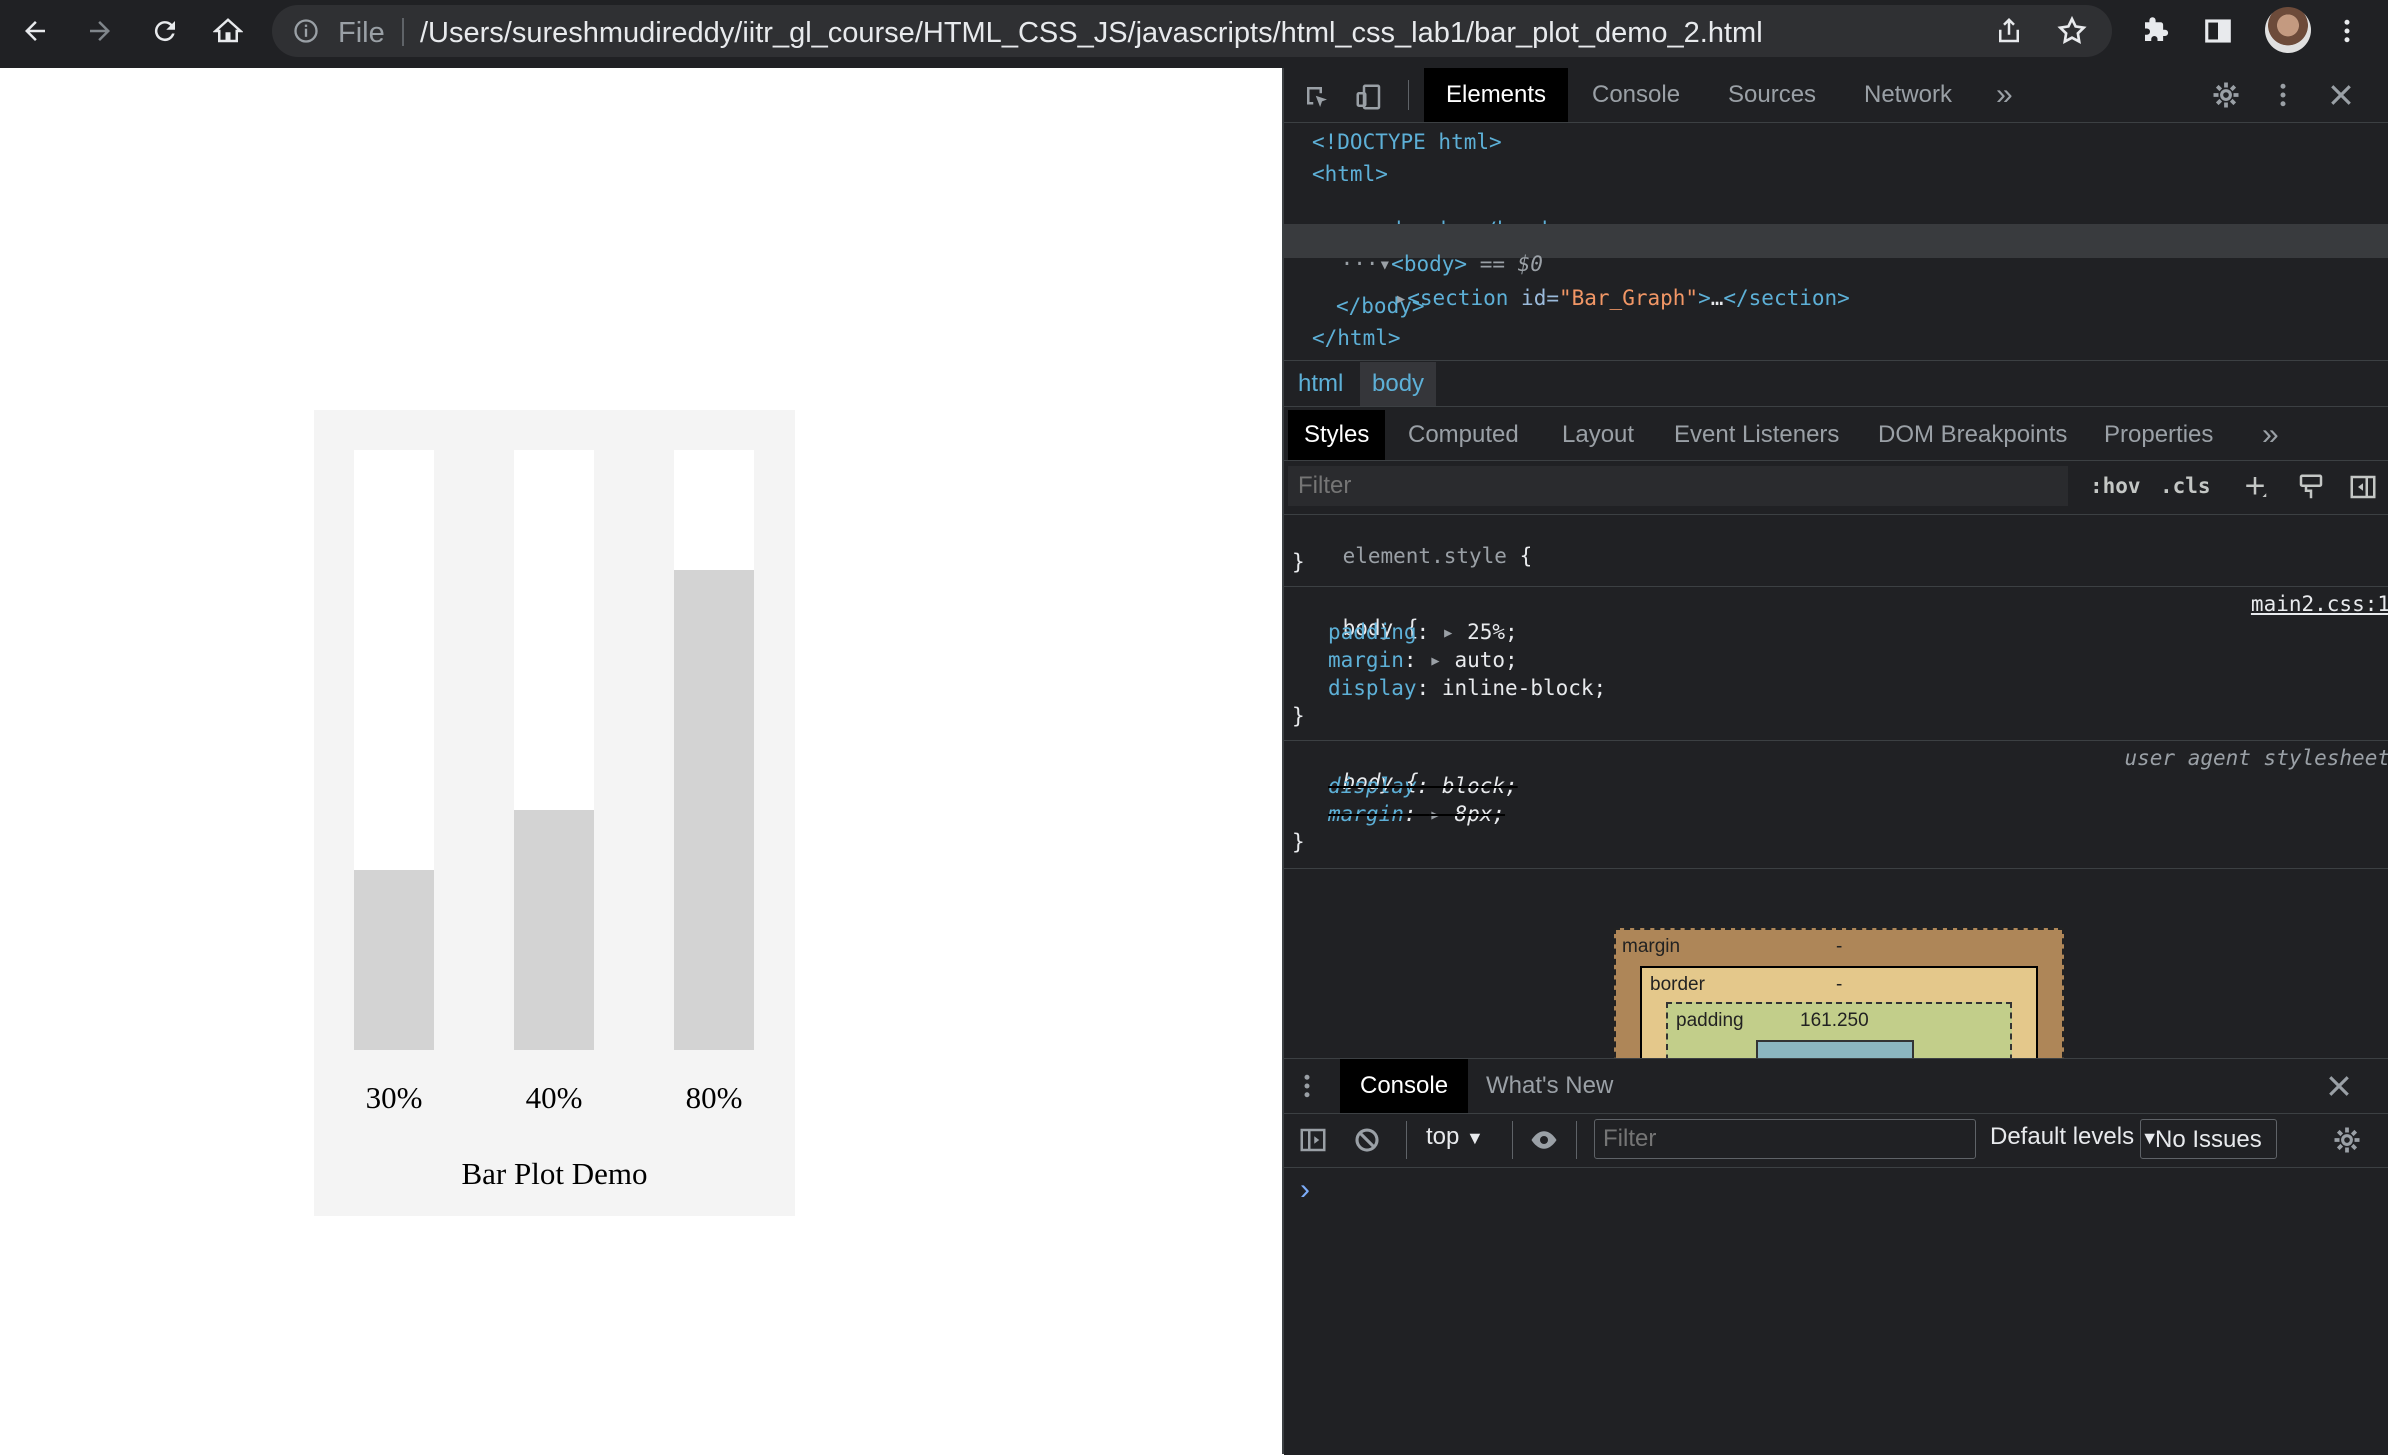  I want to click on inspect-icon, so click(1317, 97).